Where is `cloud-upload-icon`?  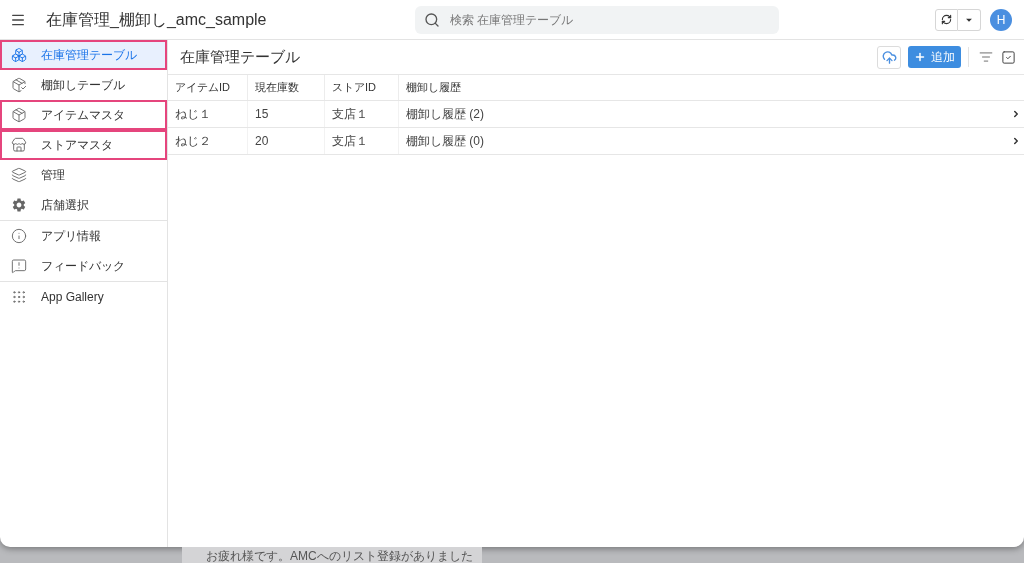 cloud-upload-icon is located at coordinates (889, 57).